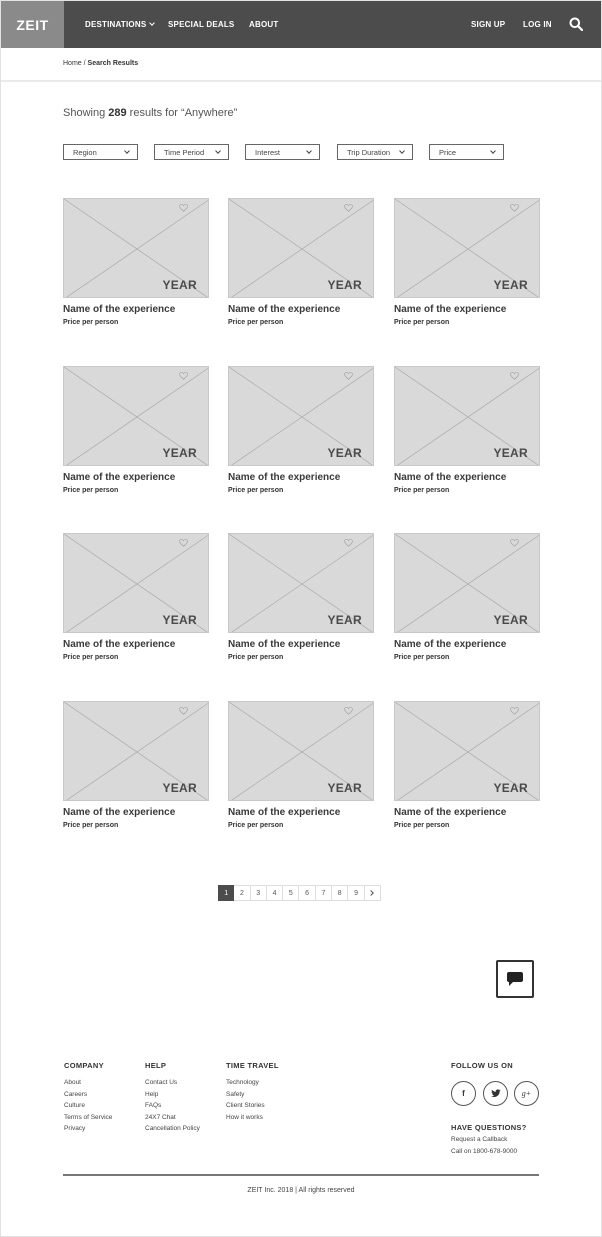 The image size is (602, 1237). Describe the element at coordinates (576, 24) in the screenshot. I see `search-icon` at that location.